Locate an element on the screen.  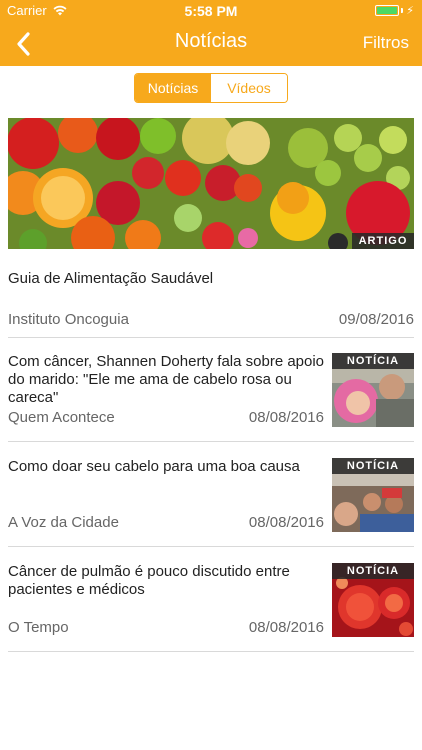
featured-article-source: Instituto Oncoguia is located at coordinates (68, 319).